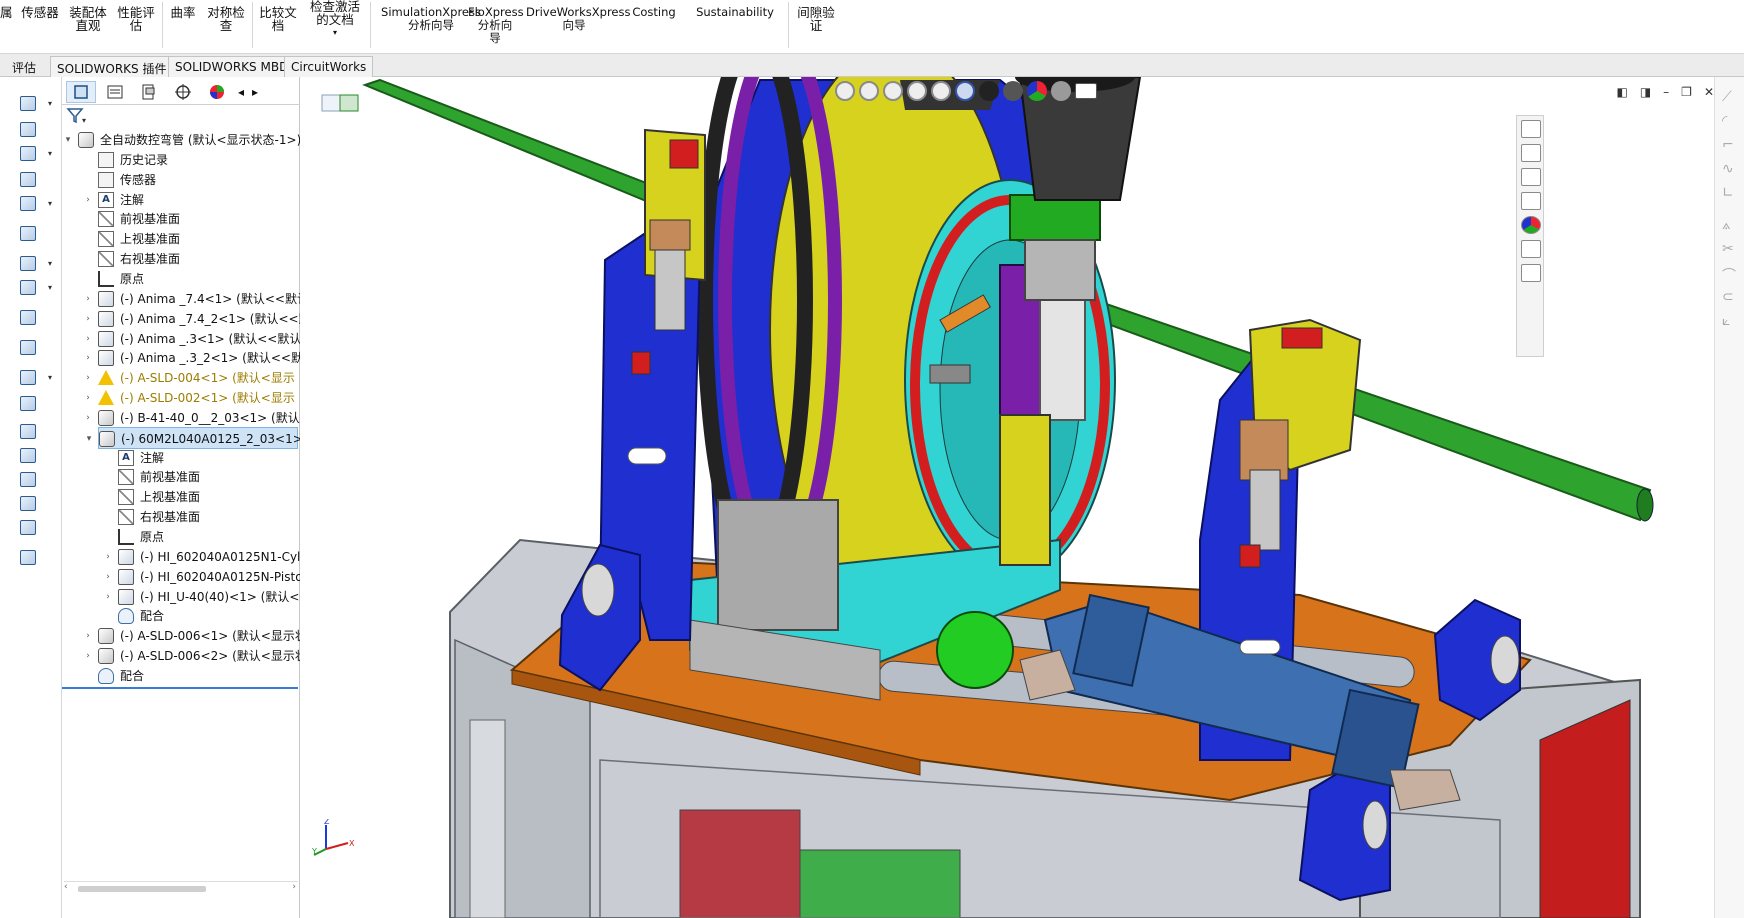 This screenshot has width=1744, height=918. Describe the element at coordinates (816, 19) in the screenshot. I see `clearance-verification-button: 间隙验 证` at that location.